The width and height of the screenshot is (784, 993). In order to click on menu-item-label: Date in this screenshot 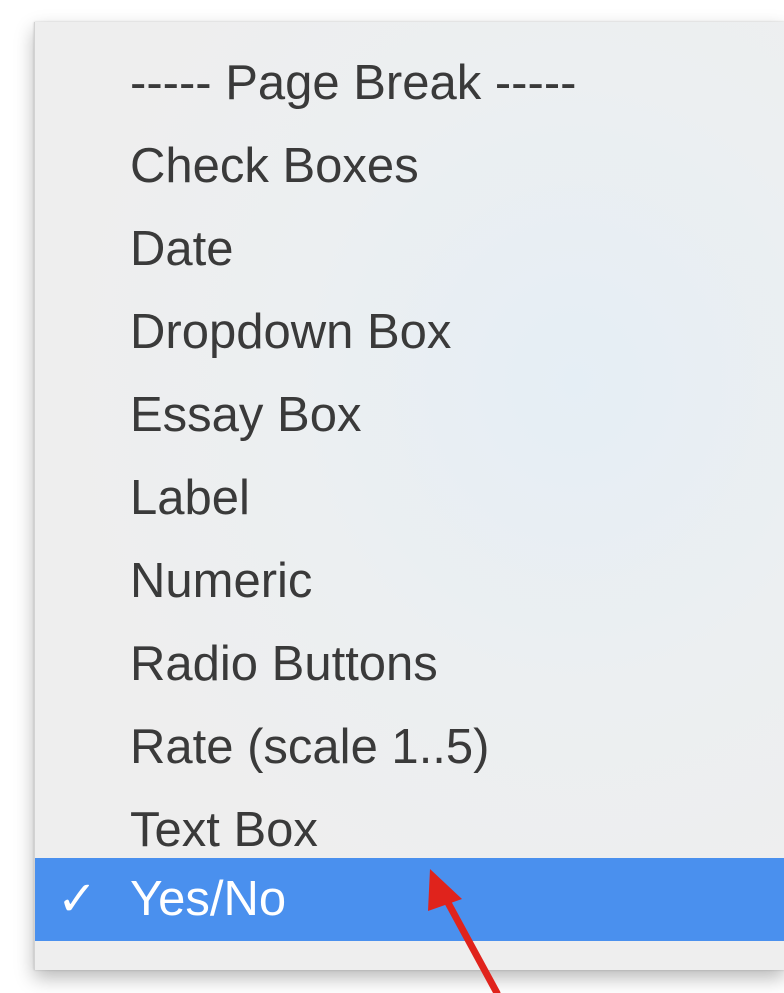, I will do `click(182, 249)`.